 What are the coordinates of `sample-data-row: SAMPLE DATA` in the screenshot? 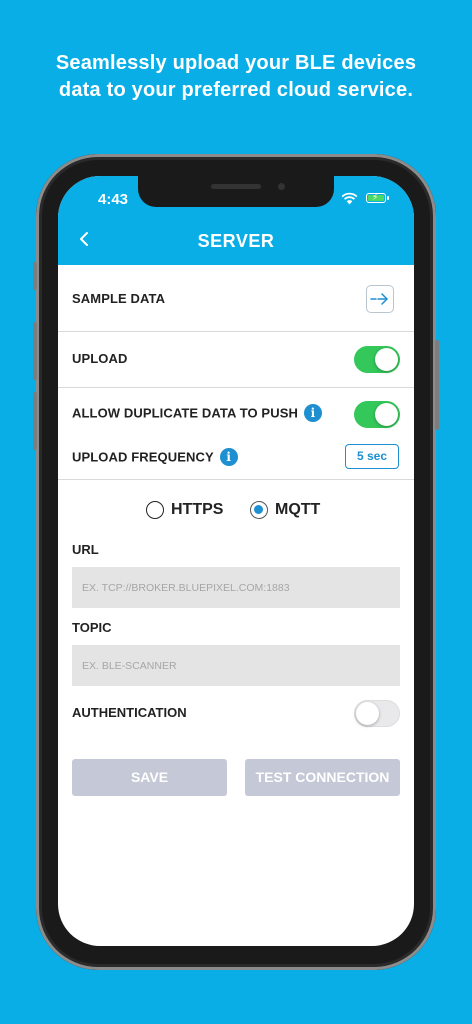 It's located at (236, 298).